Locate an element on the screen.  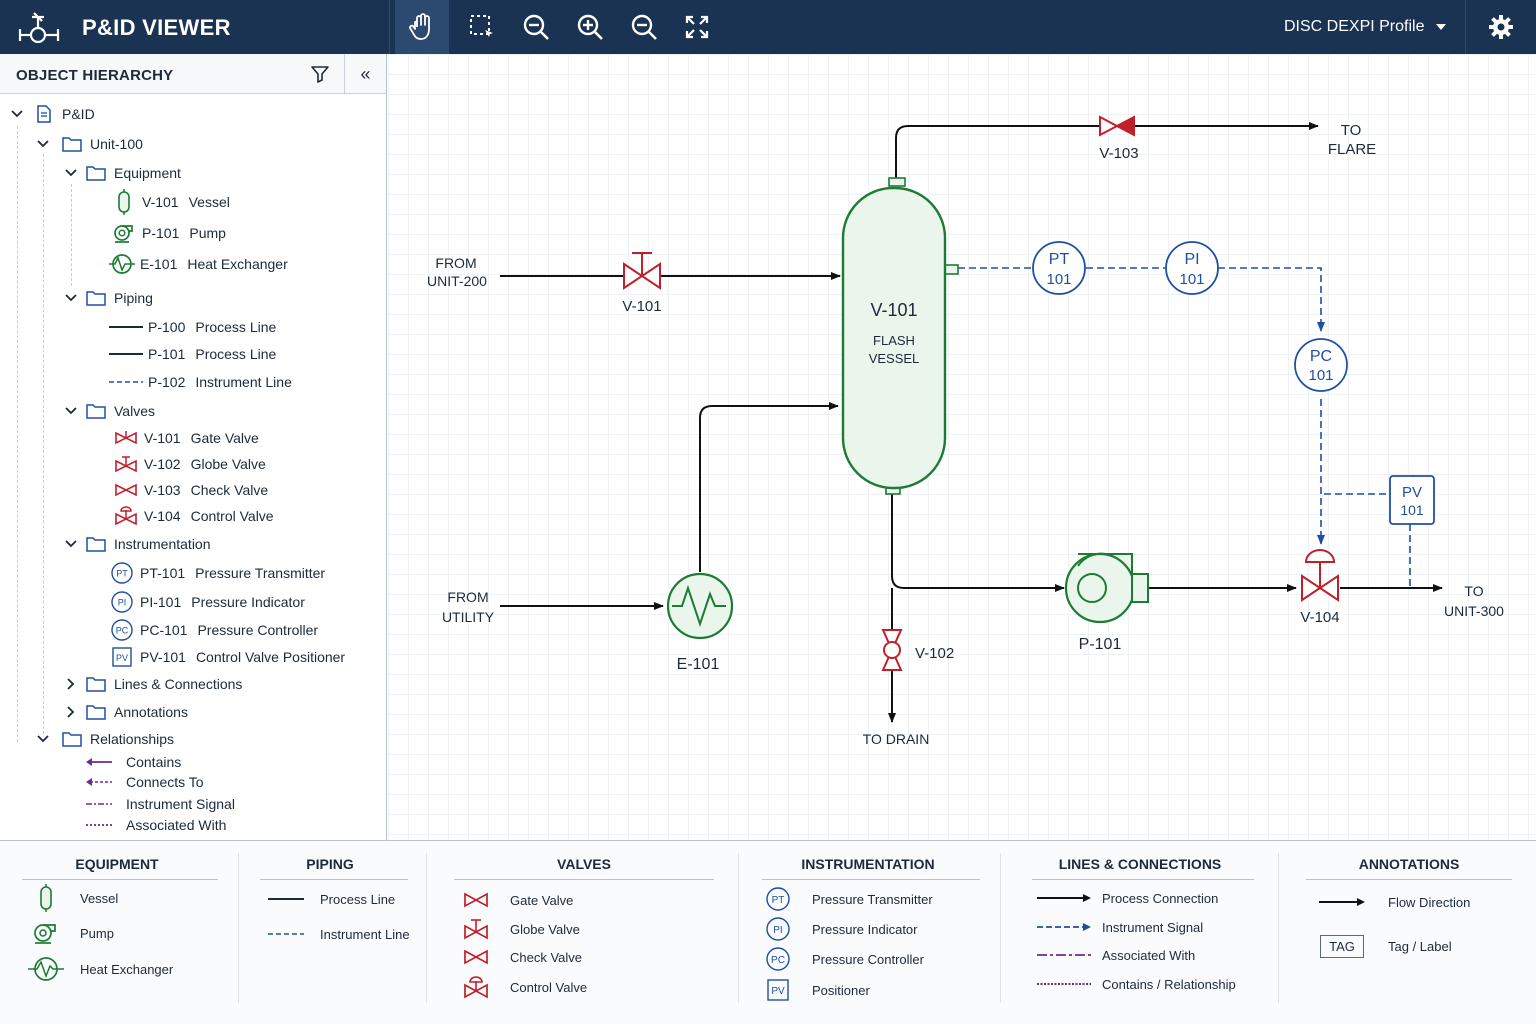
collapse-panel-button: « is located at coordinates (365, 74).